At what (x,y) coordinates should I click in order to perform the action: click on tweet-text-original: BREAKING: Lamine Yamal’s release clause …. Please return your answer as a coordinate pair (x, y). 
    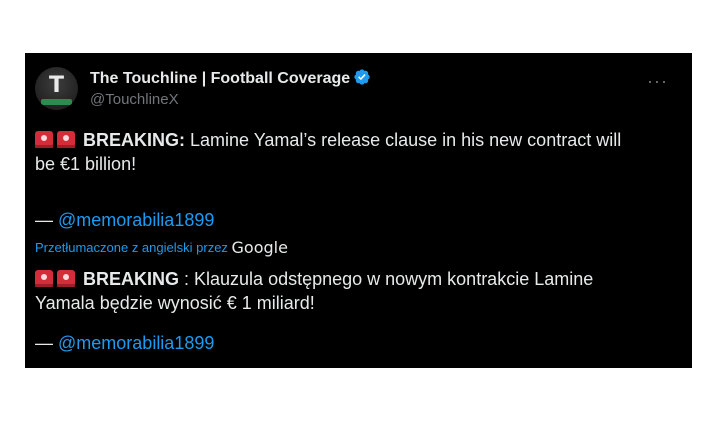
    Looking at the image, I should click on (355, 152).